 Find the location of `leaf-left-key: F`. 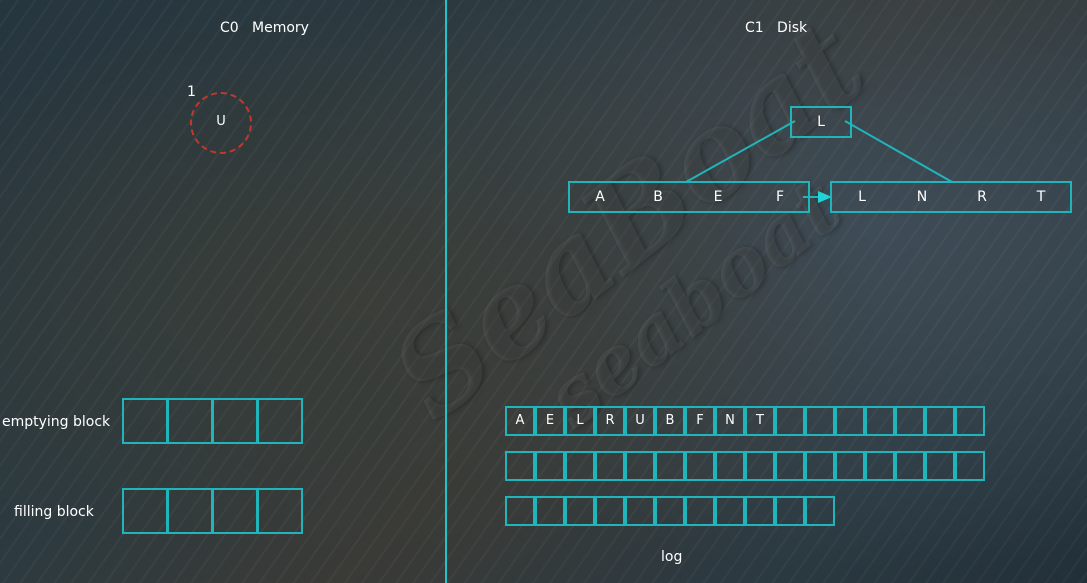

leaf-left-key: F is located at coordinates (780, 197).